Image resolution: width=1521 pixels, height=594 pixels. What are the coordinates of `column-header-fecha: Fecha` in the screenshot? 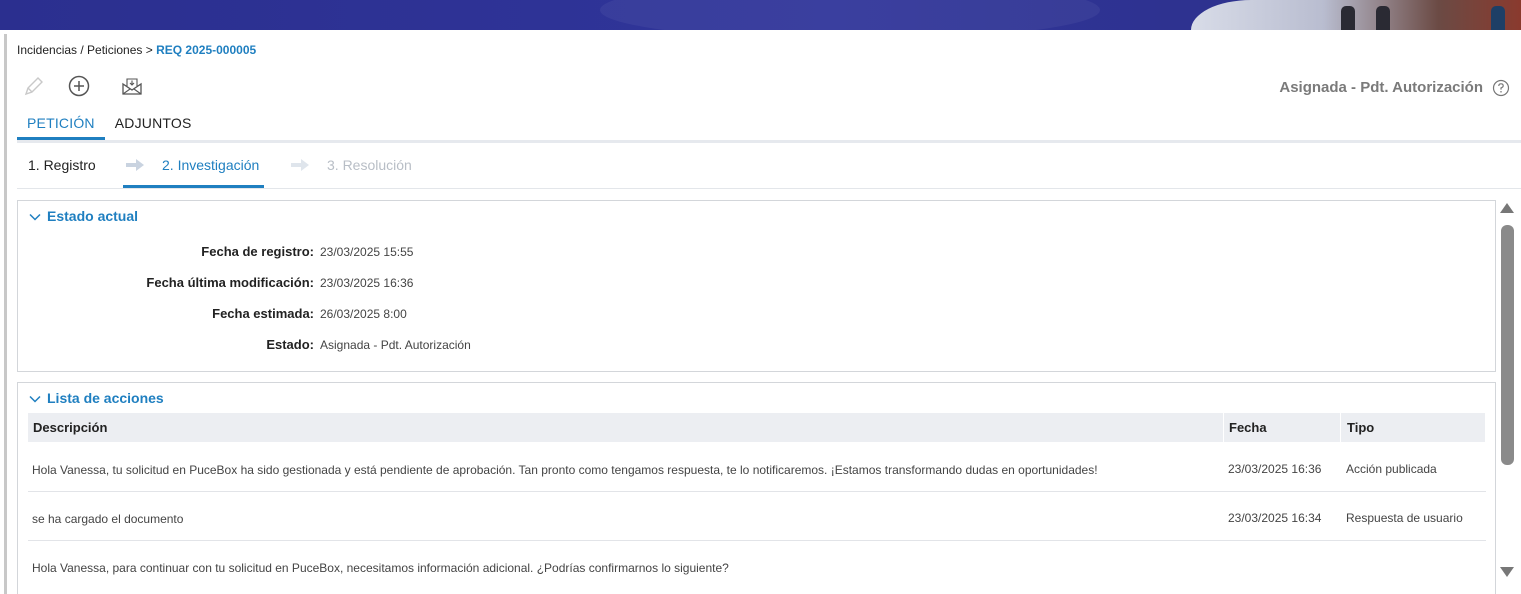 It's located at (1248, 427).